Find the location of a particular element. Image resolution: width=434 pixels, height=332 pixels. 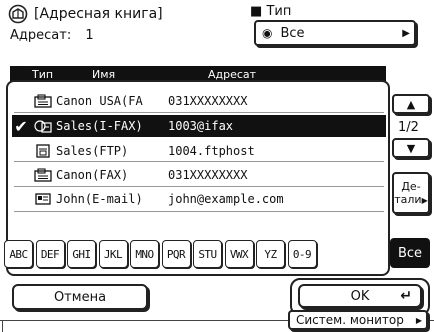

system-monitor-label: Систем. монитор is located at coordinates (350, 320).